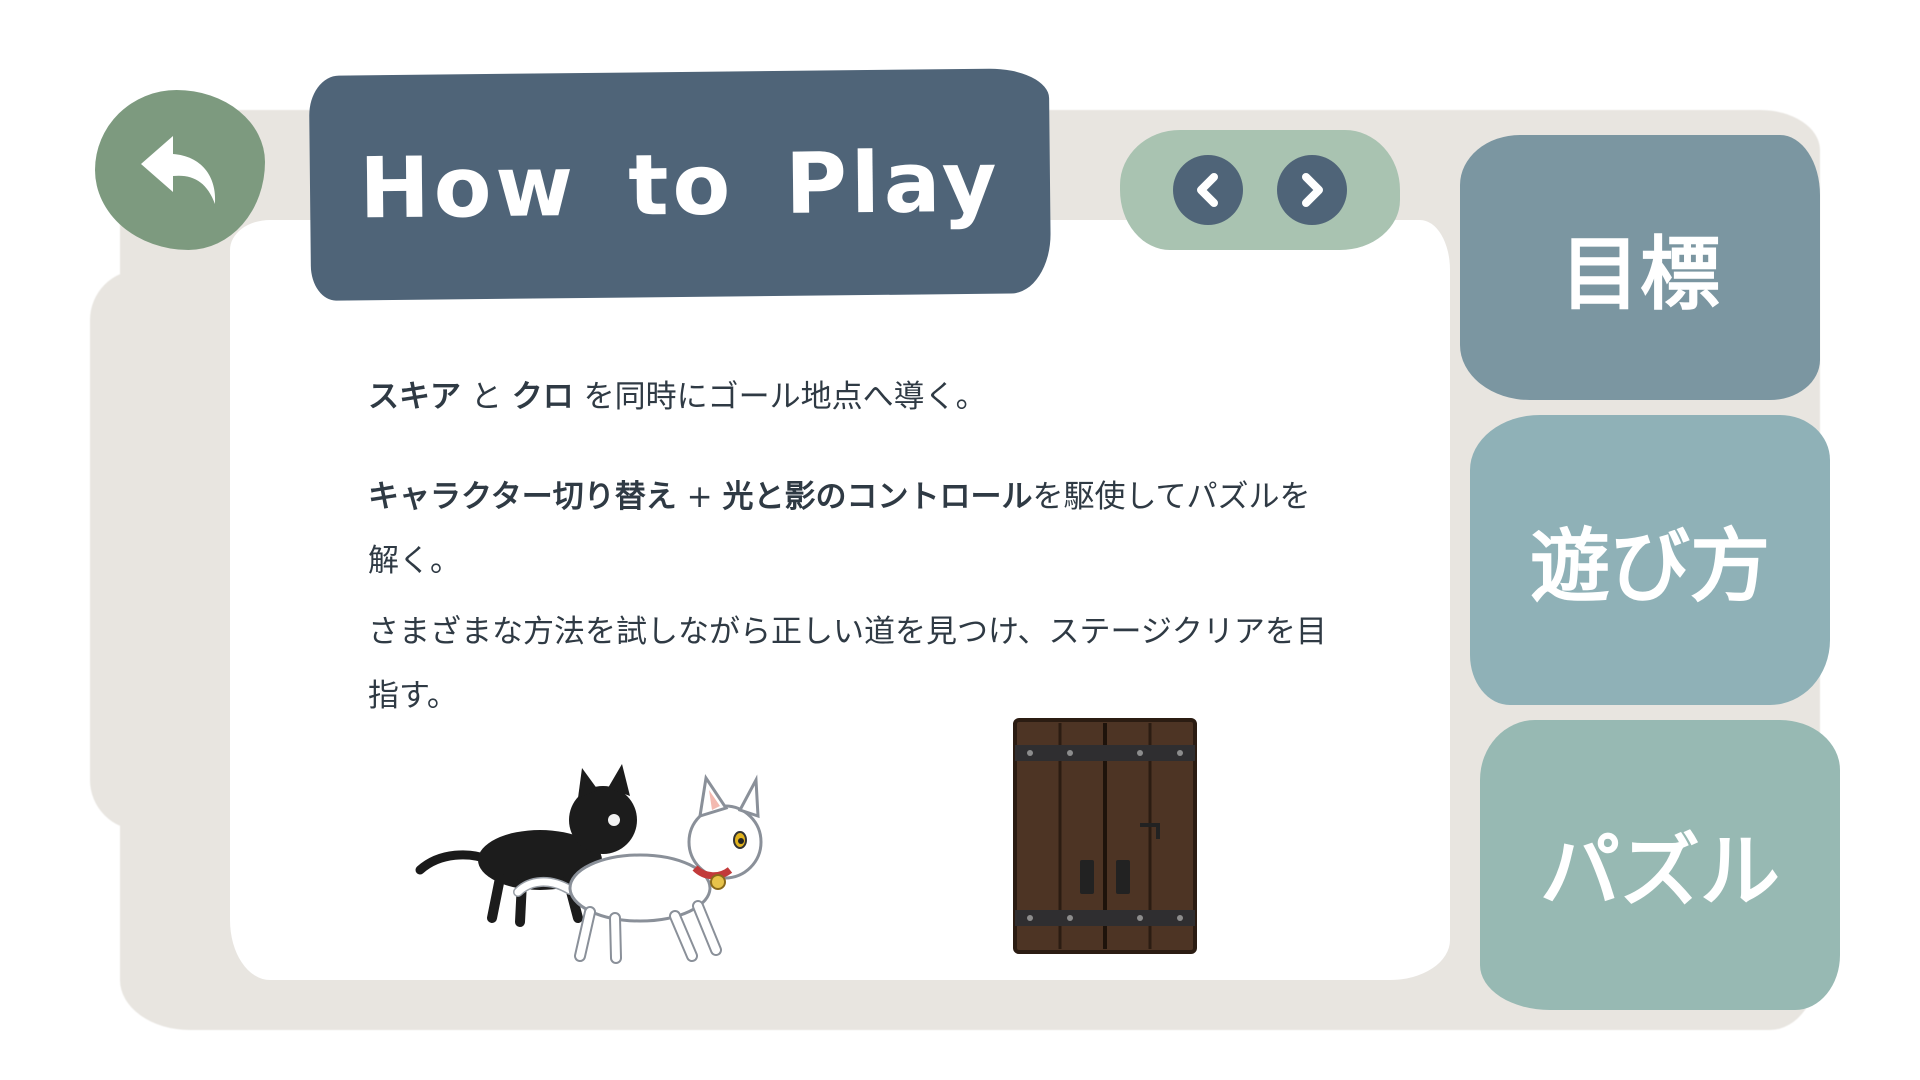 This screenshot has width=1920, height=1080. What do you see at coordinates (522, 497) in the screenshot?
I see `mechanic-character-switch: キャラクター切り替え` at bounding box center [522, 497].